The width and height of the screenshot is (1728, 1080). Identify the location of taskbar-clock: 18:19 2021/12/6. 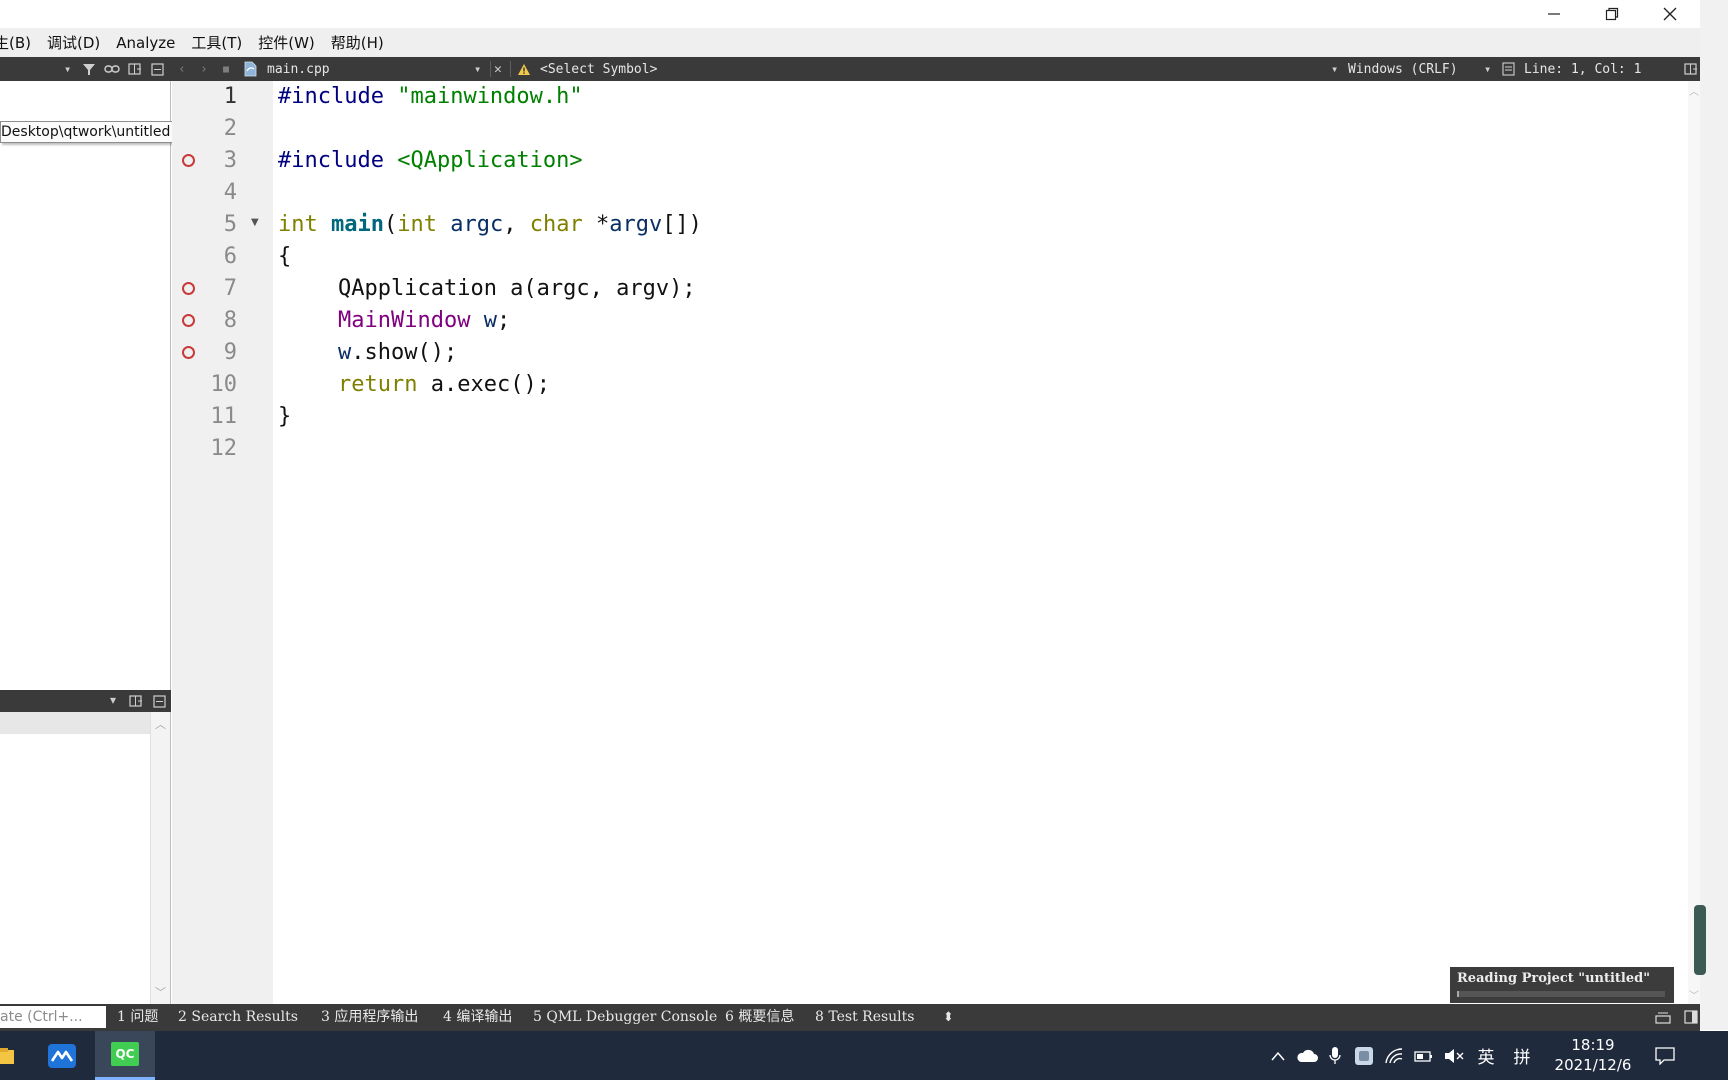
(1593, 1055).